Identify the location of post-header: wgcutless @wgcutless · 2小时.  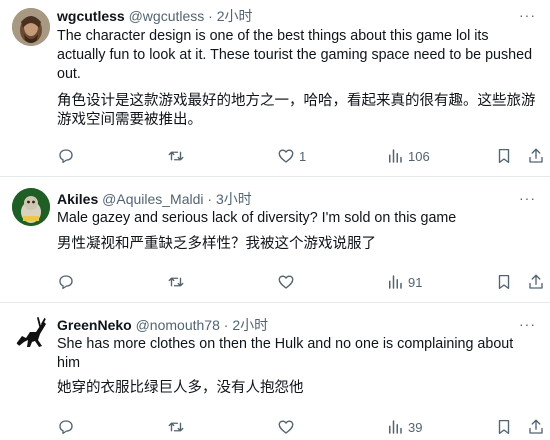
(155, 16).